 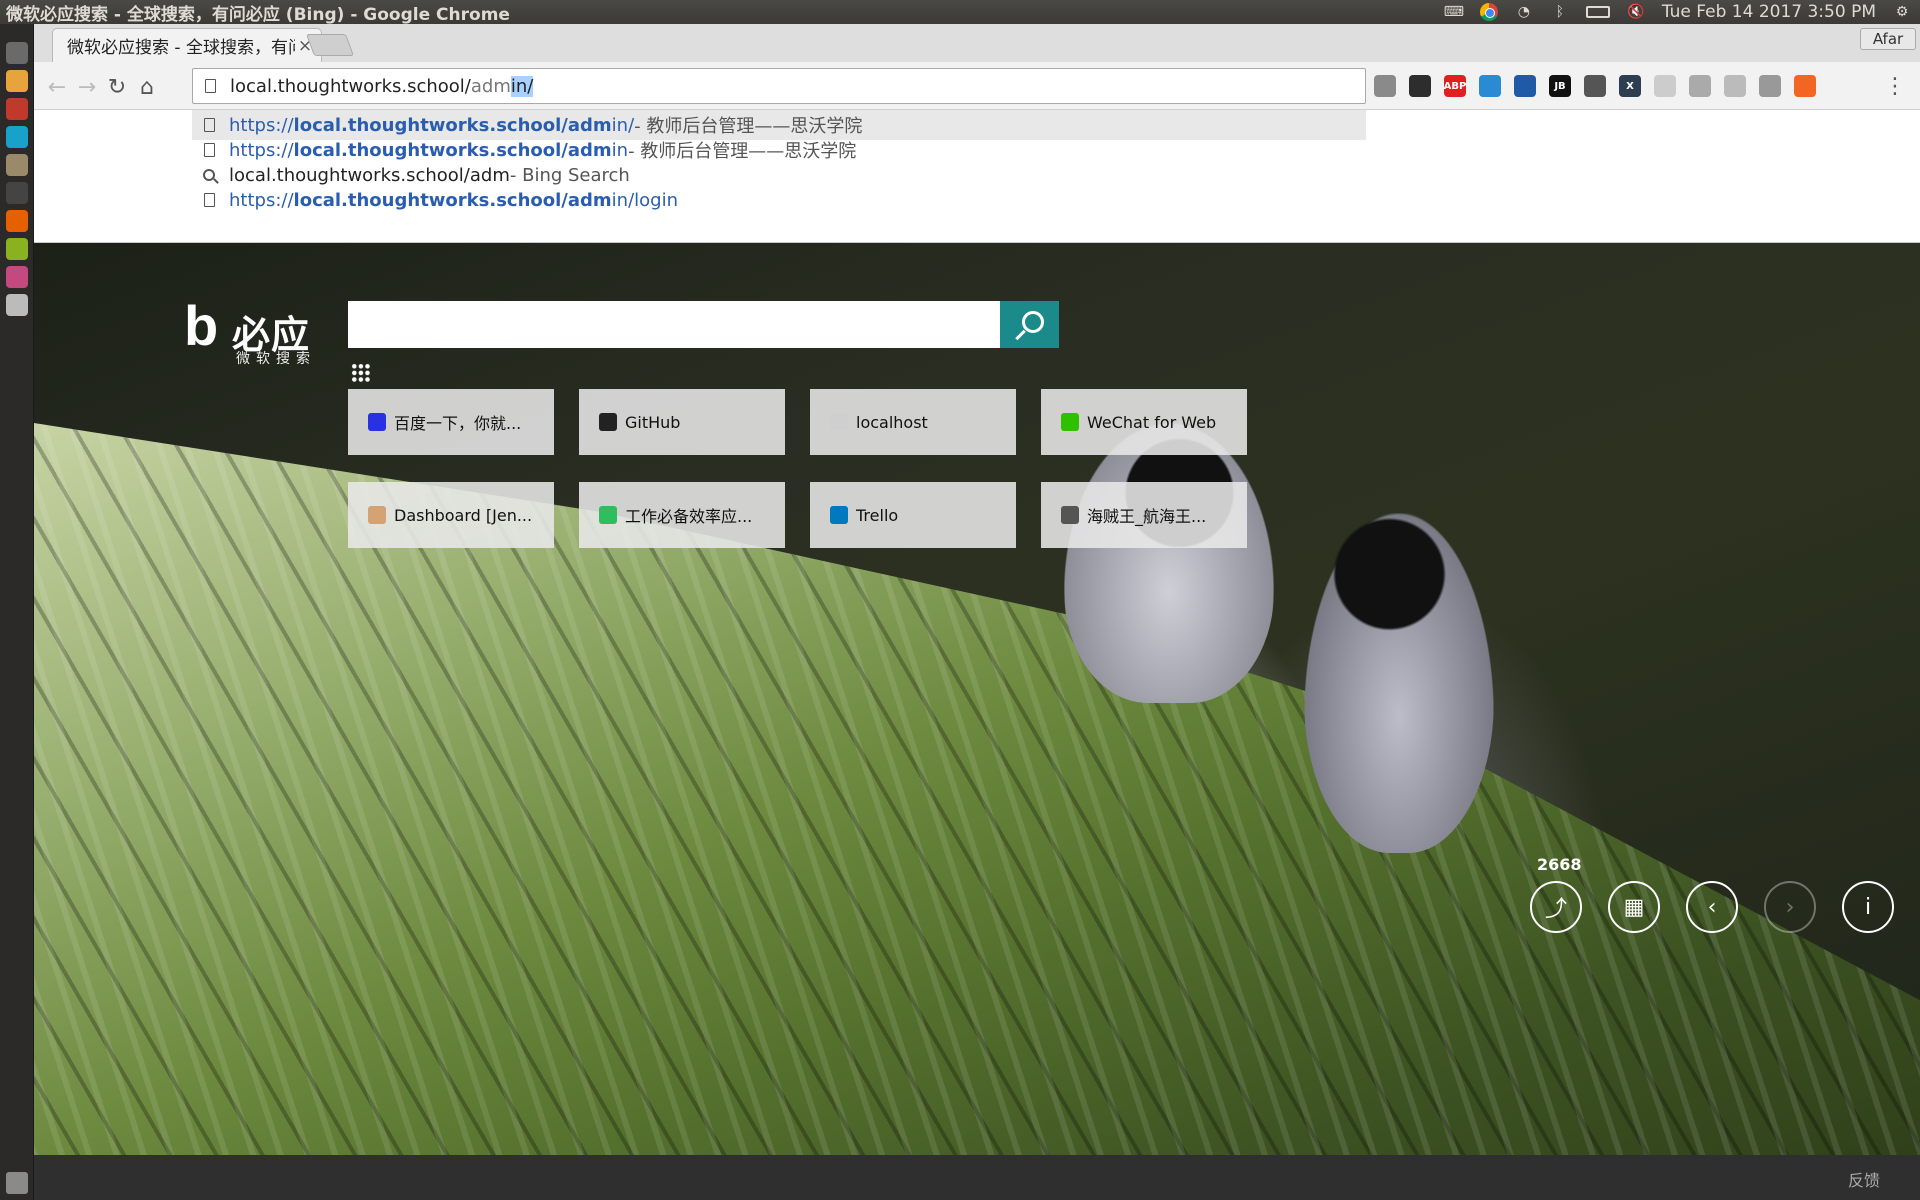 I want to click on webstorm-app-icon, so click(x=17, y=137).